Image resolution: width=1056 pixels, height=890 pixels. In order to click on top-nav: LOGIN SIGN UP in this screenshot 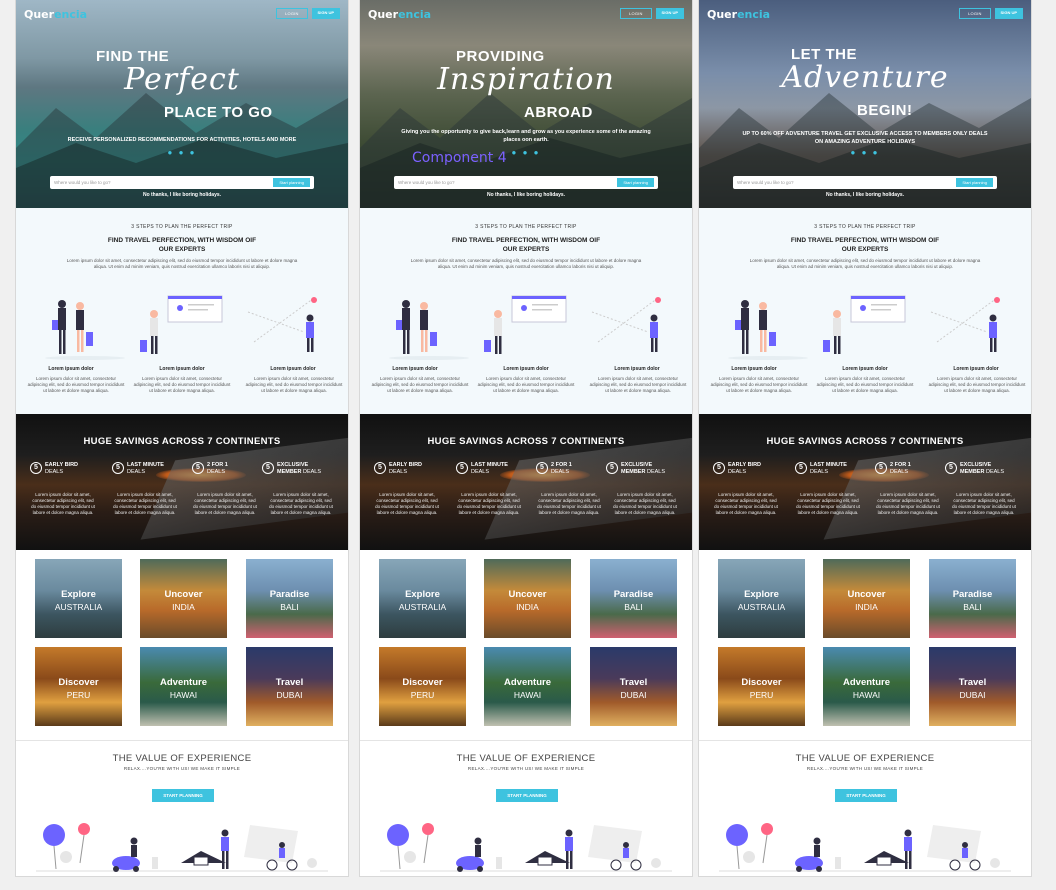, I will do `click(308, 13)`.